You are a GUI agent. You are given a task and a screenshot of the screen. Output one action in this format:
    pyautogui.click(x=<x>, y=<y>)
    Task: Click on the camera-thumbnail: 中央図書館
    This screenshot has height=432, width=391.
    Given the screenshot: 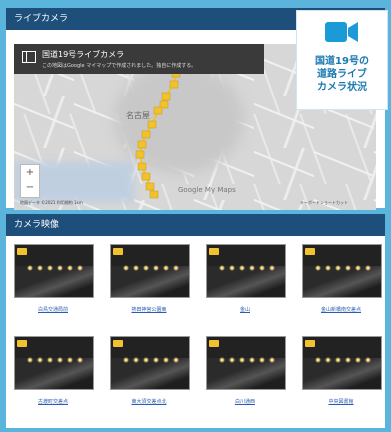 What is the action you would take?
    pyautogui.click(x=342, y=370)
    